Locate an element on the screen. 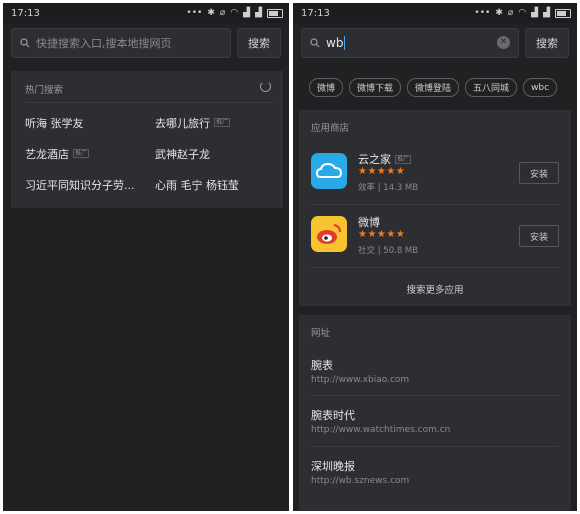  app-size: 14.3 MB is located at coordinates (401, 188).